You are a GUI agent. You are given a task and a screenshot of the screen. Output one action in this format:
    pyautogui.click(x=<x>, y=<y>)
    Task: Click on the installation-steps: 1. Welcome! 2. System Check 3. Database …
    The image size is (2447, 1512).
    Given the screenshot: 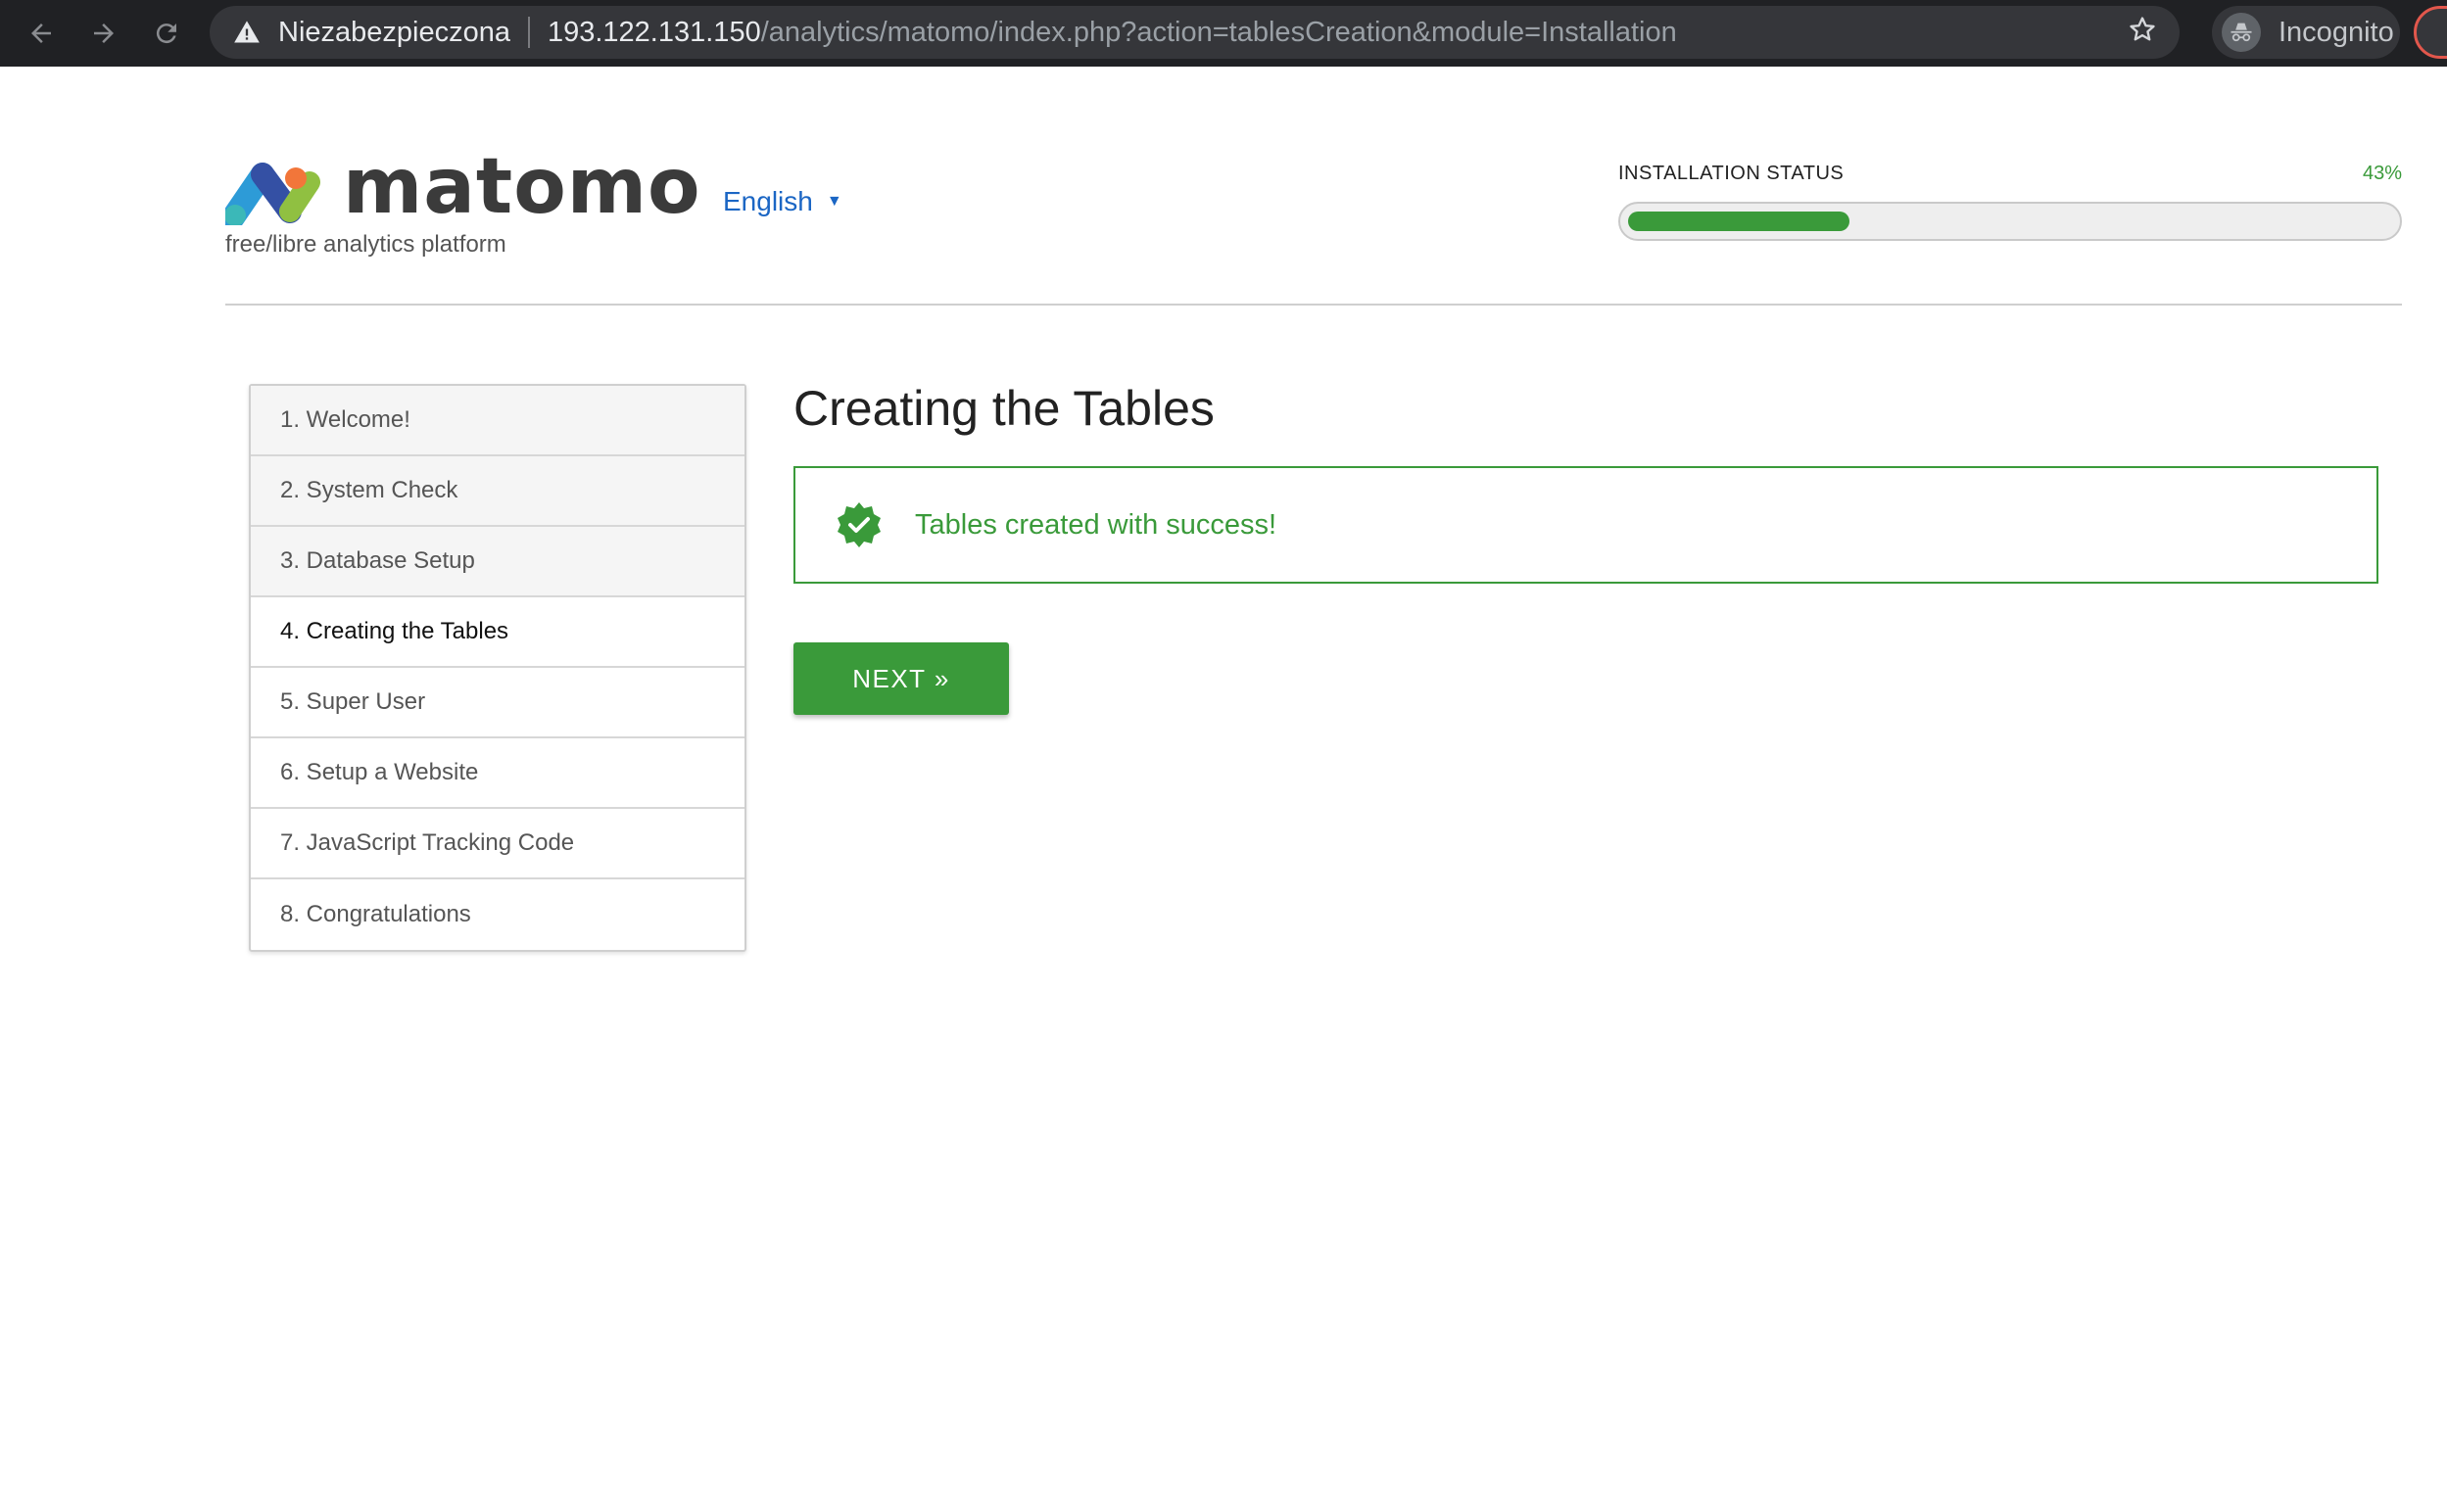 What is the action you would take?
    pyautogui.click(x=497, y=668)
    